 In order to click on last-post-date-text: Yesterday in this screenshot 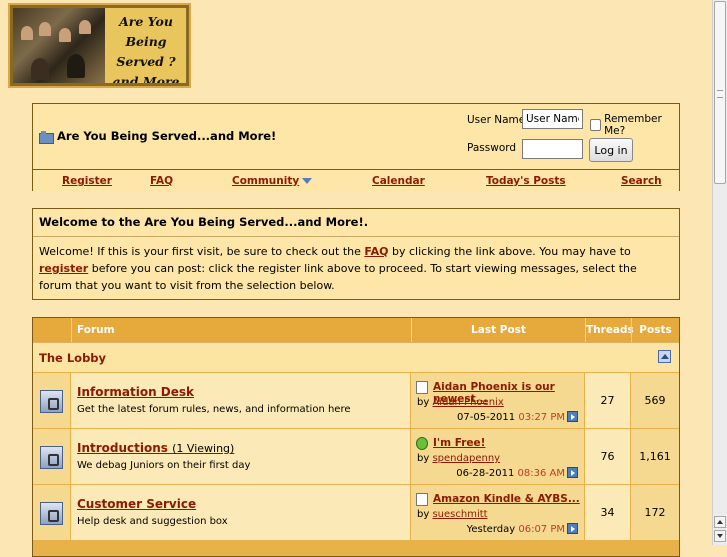, I will do `click(491, 529)`.